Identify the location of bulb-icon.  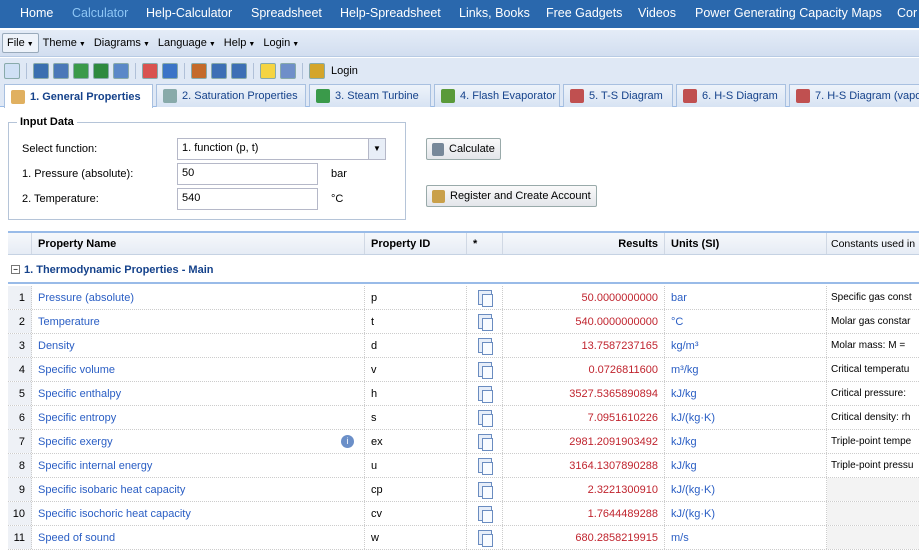
(268, 70).